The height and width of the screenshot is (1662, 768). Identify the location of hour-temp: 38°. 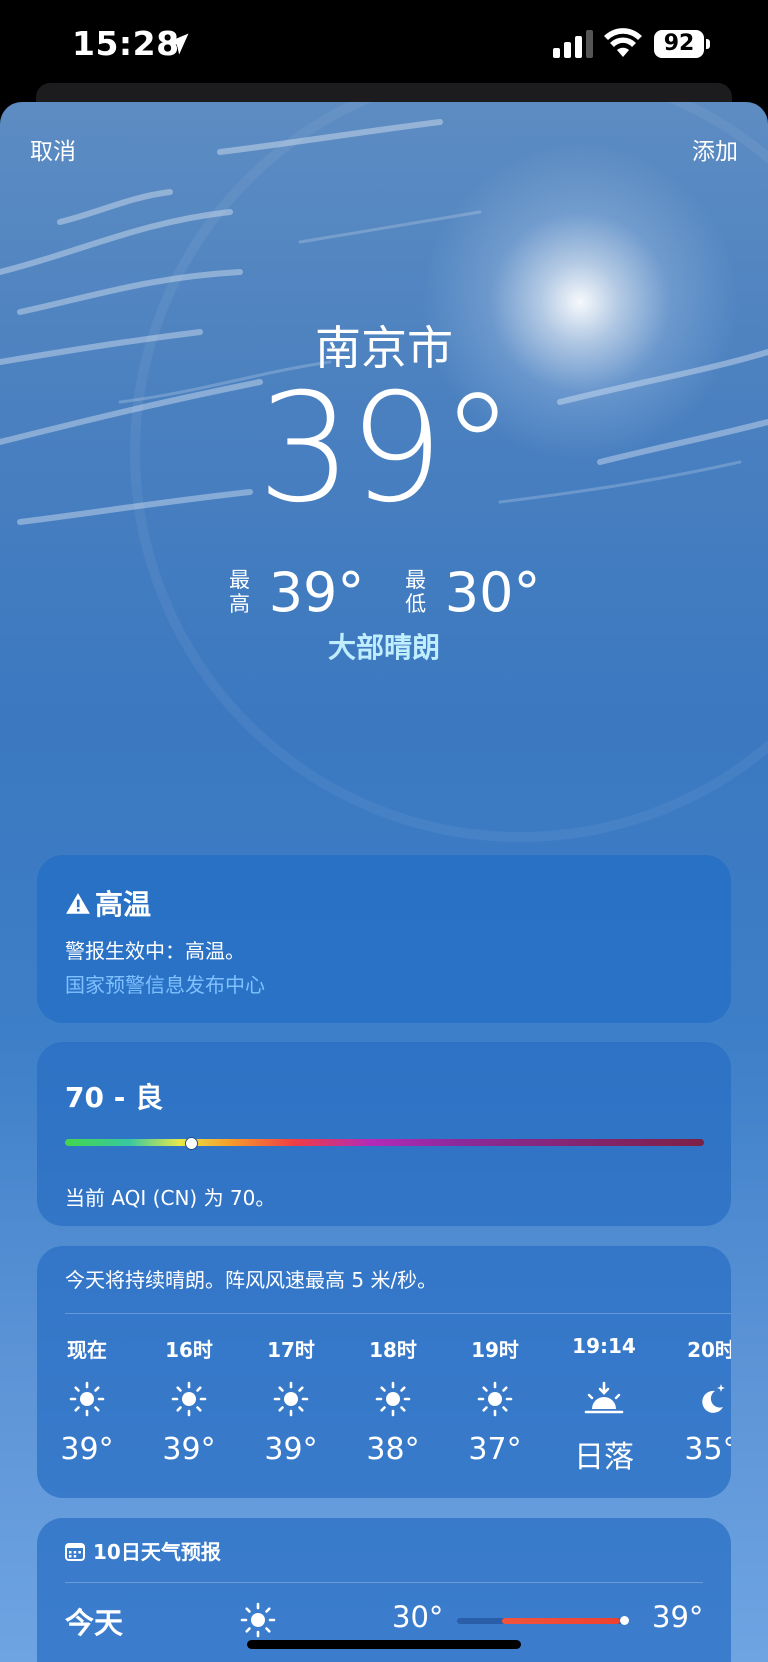
(393, 1449).